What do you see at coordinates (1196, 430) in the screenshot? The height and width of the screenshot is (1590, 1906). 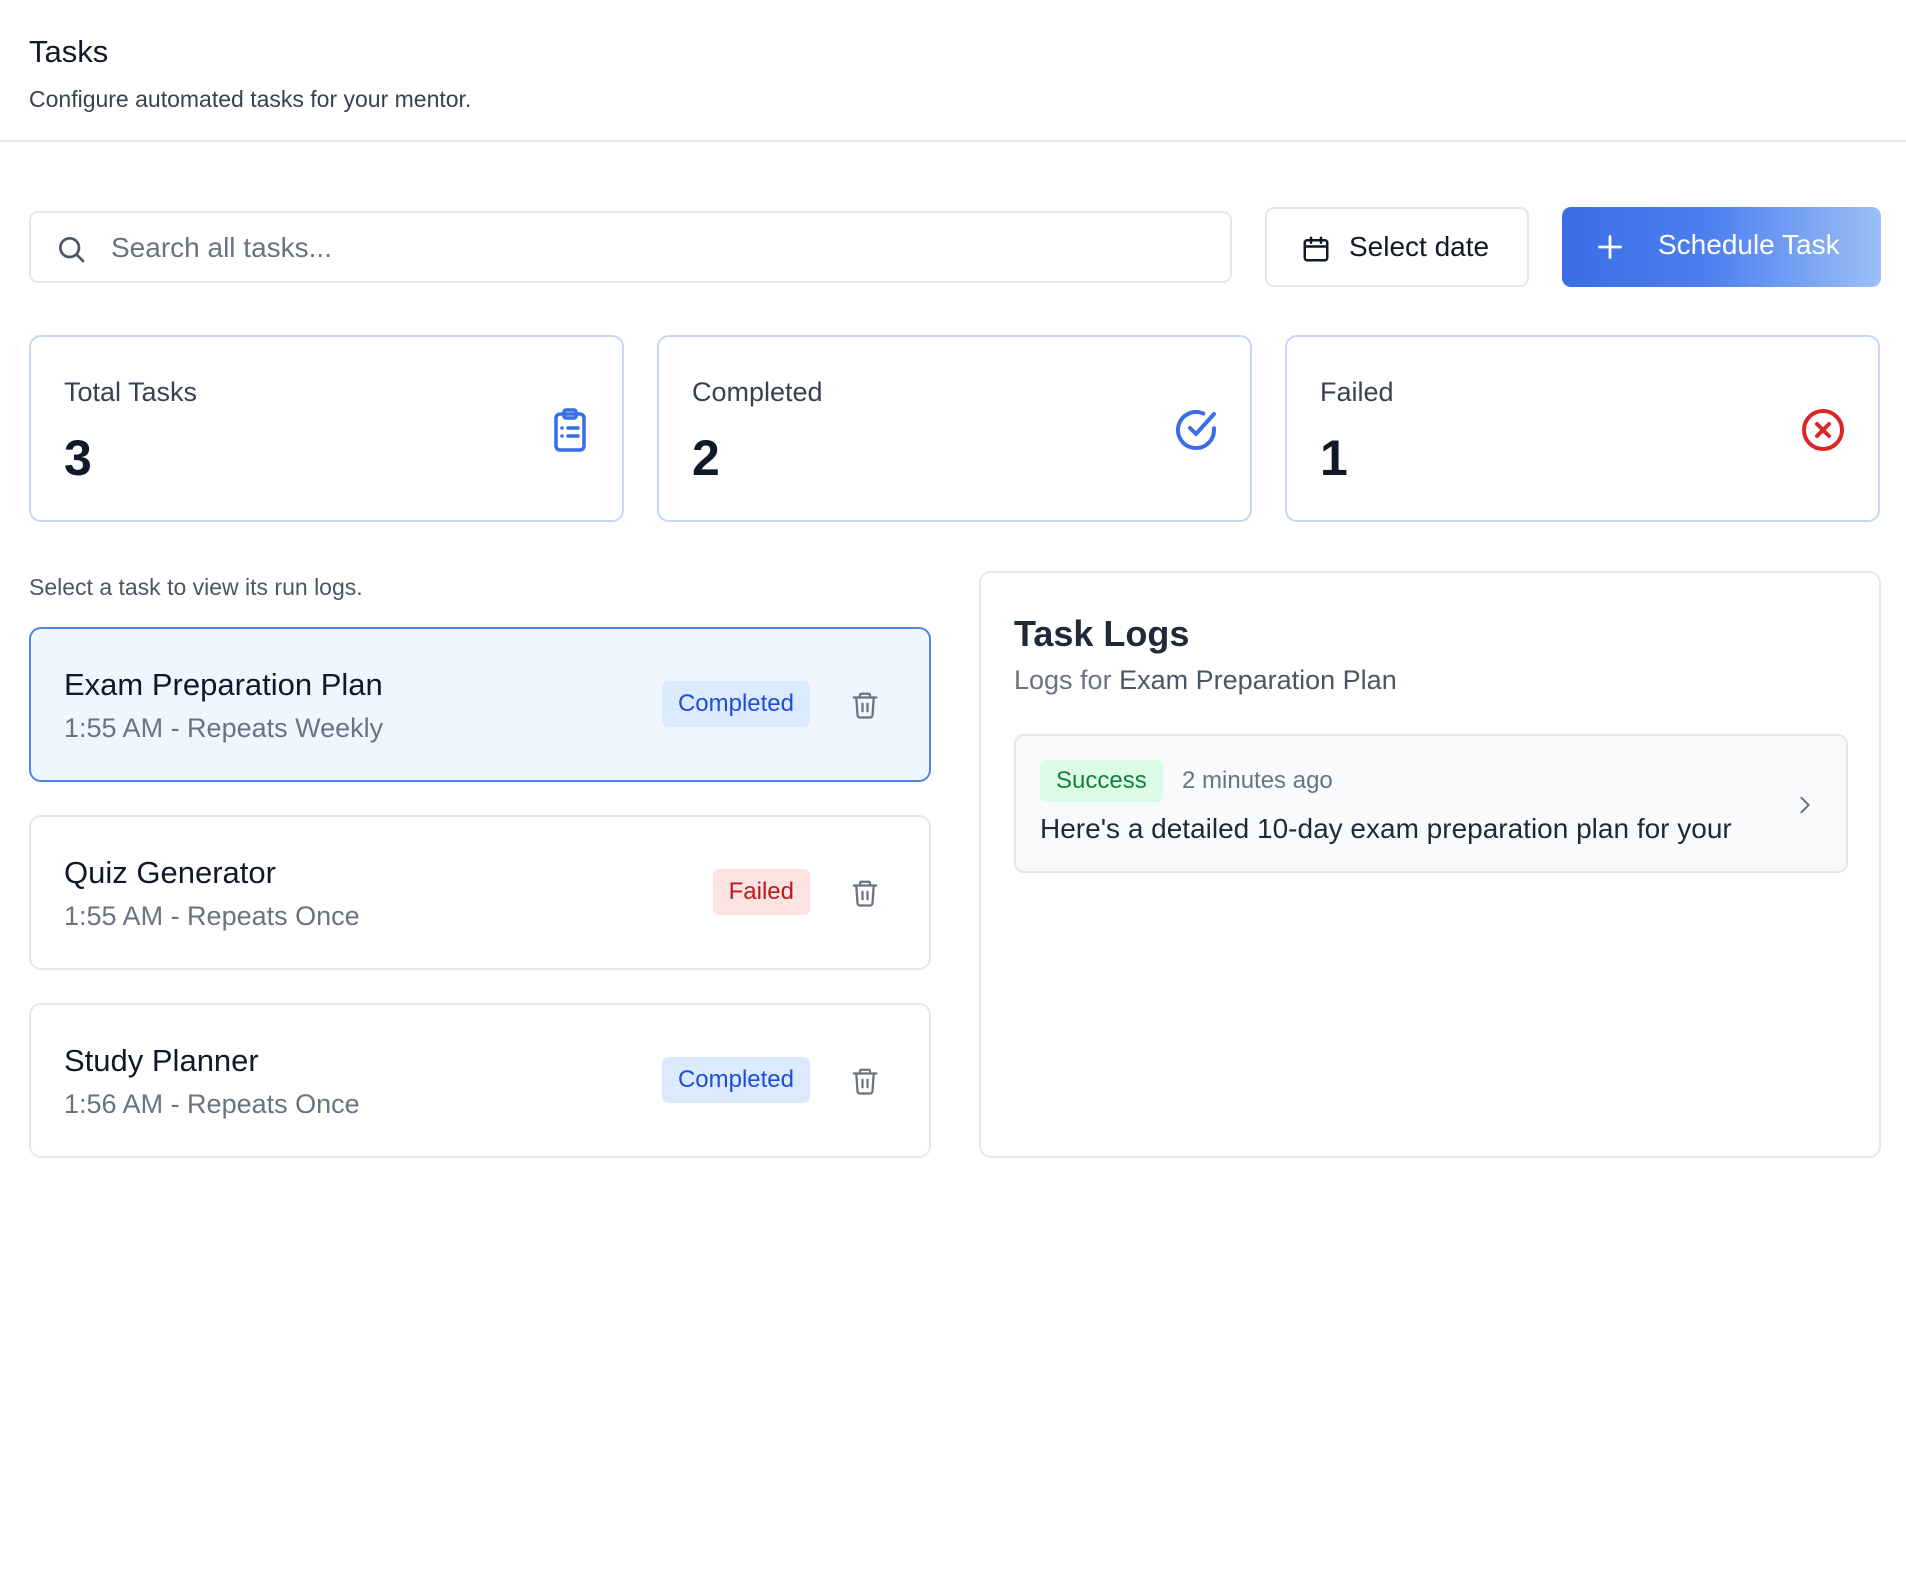 I see `check-circle-icon` at bounding box center [1196, 430].